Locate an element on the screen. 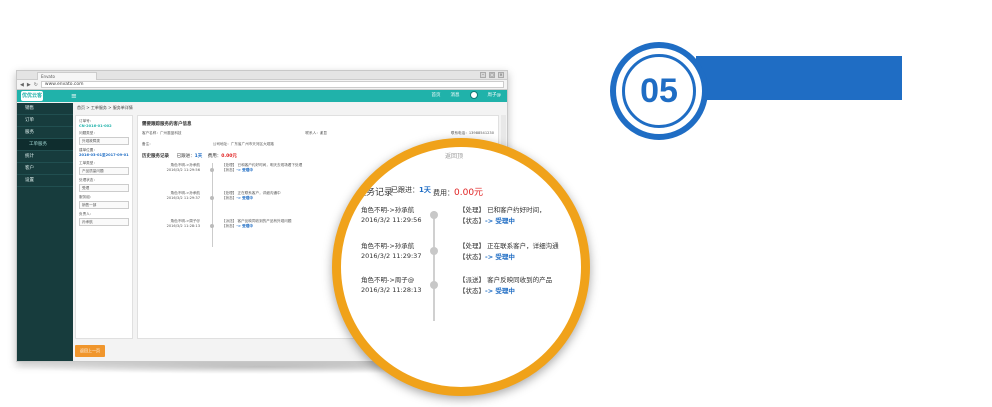 This screenshot has height=407, width=992. magnifier-fee: 费用：0.00元 is located at coordinates (458, 193).